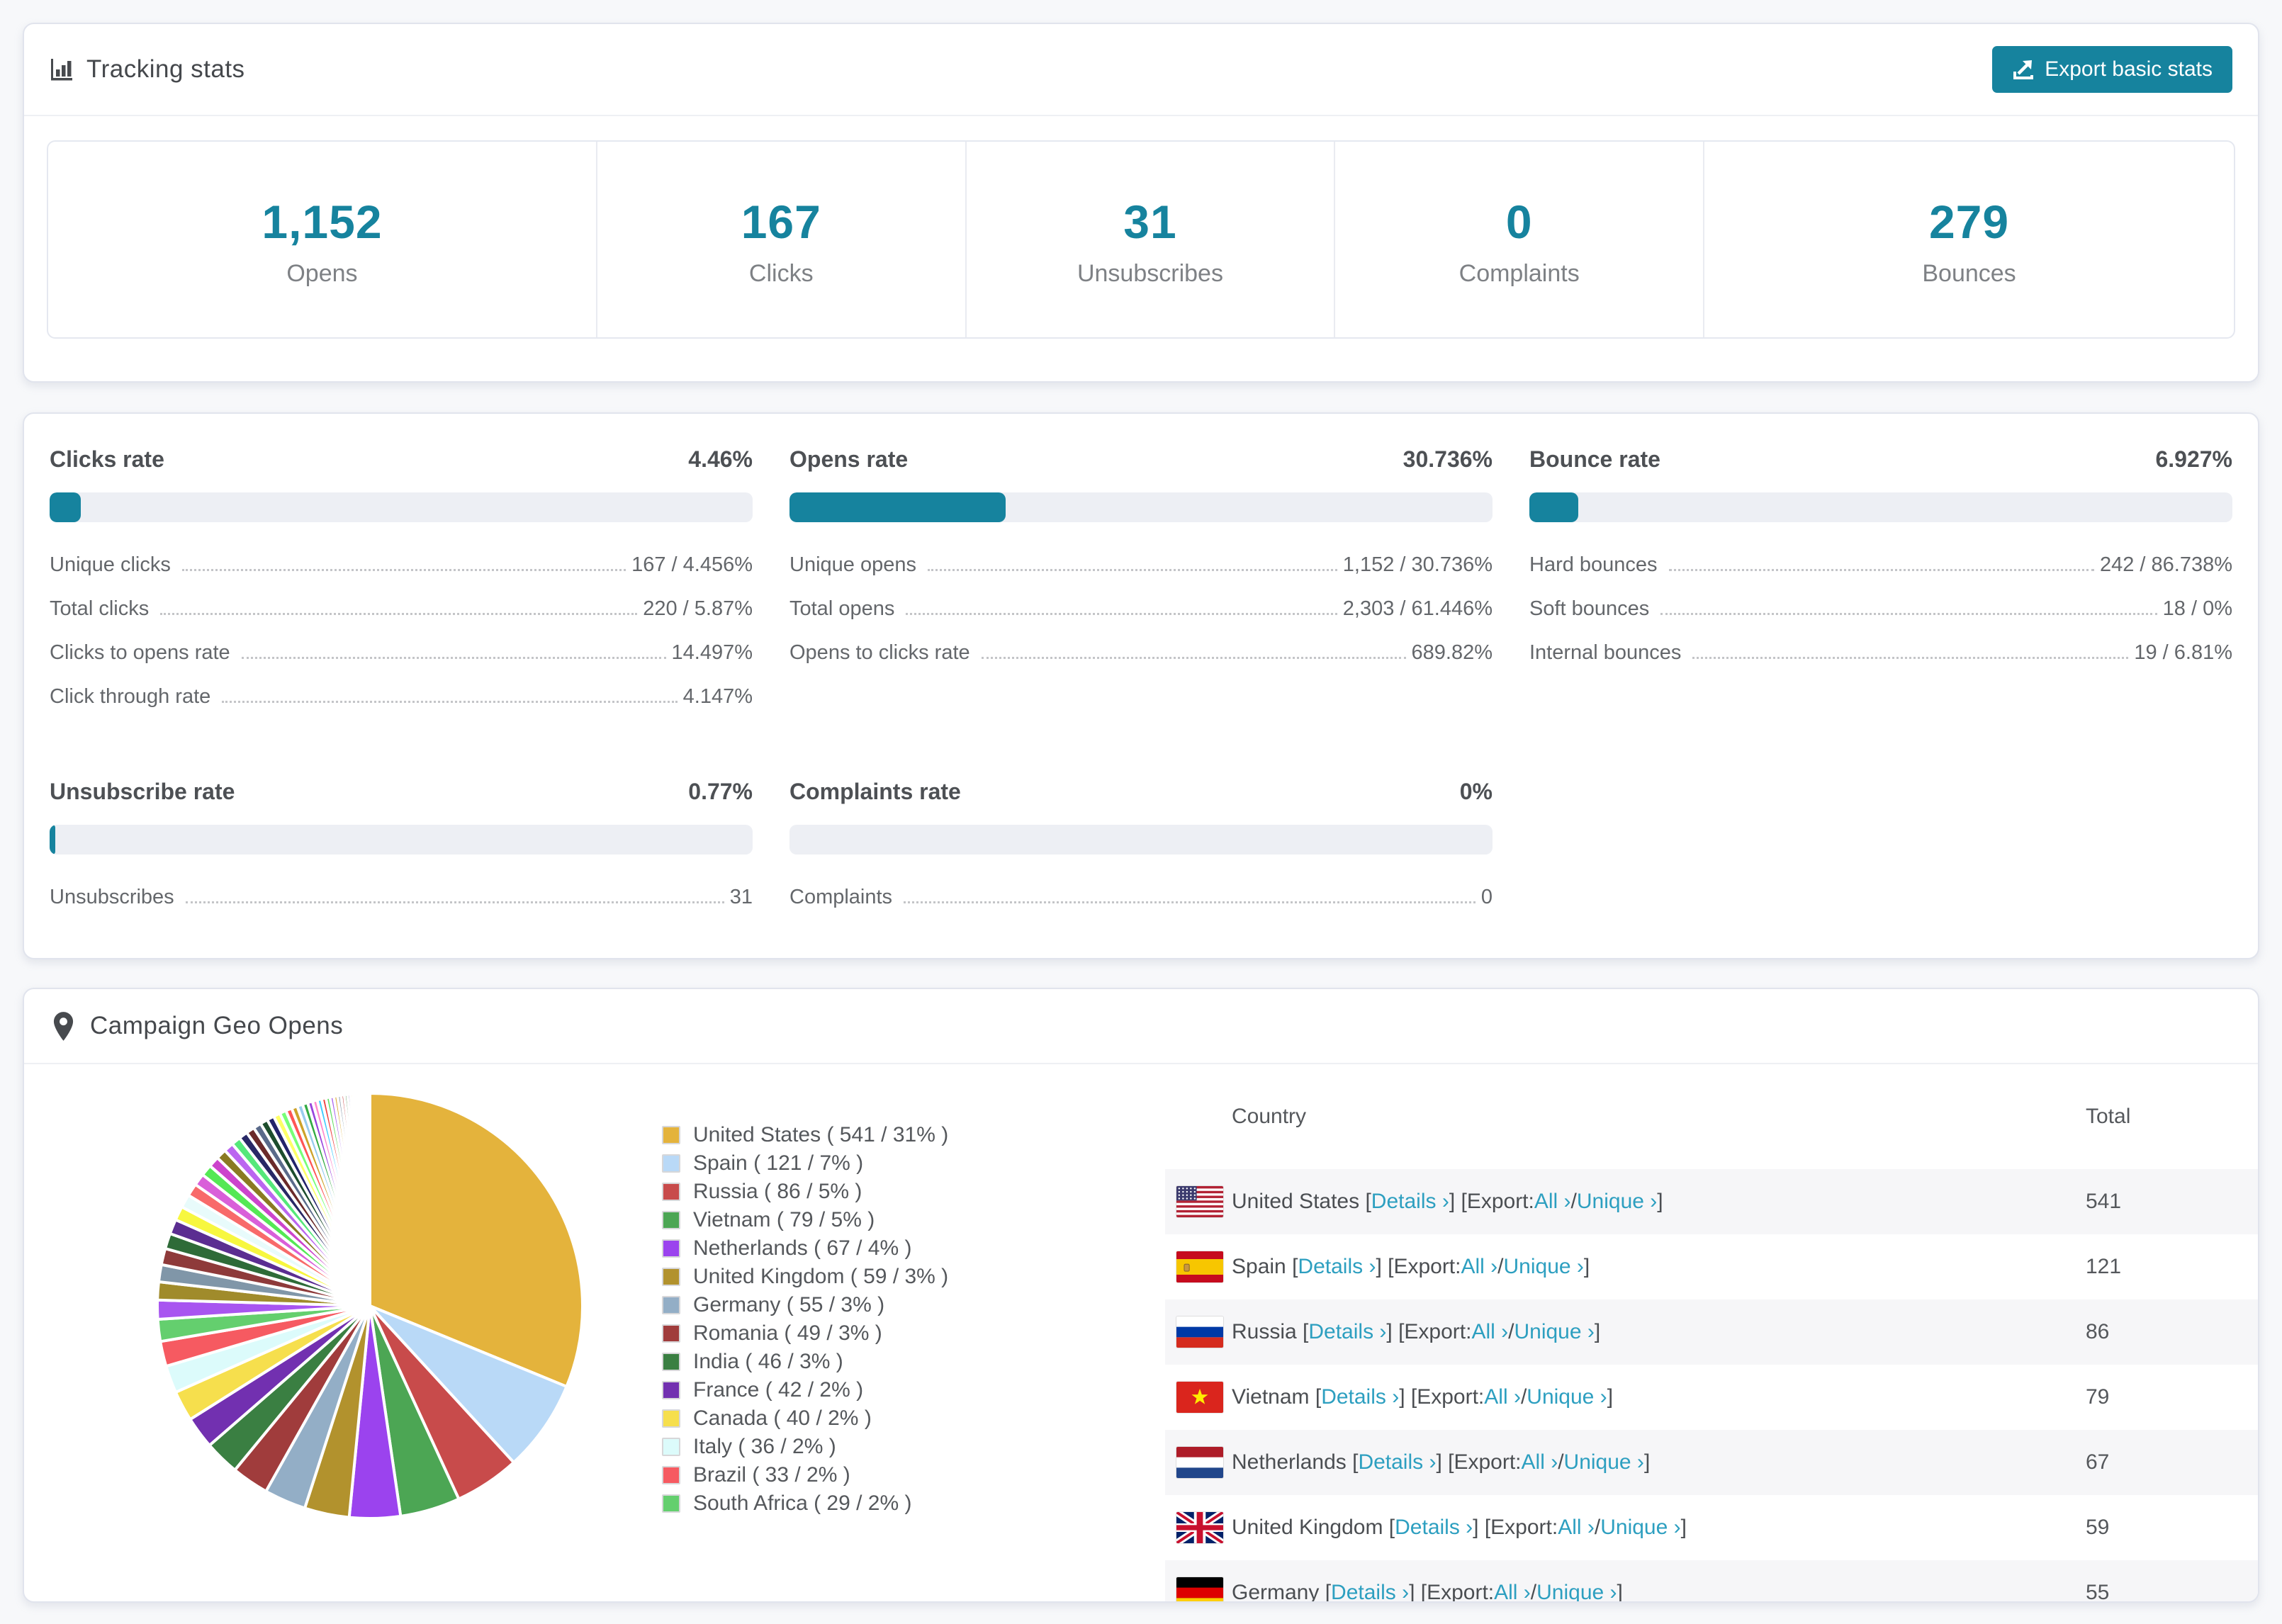 The height and width of the screenshot is (1624, 2282). Describe the element at coordinates (1141, 854) in the screenshot. I see `rate-block-complaints-rate: Complaints rate 0% Complaints 0` at that location.